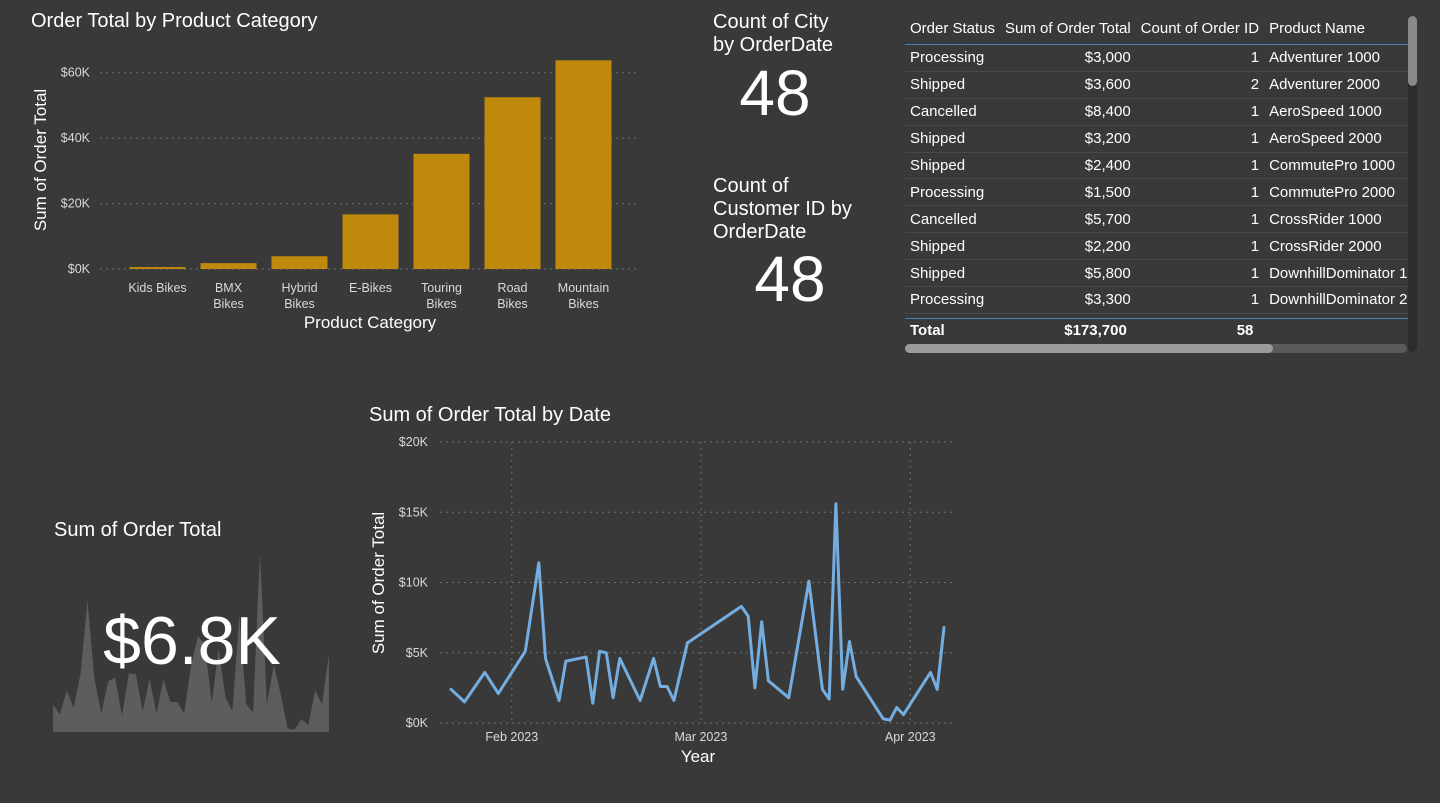  What do you see at coordinates (417, 653) in the screenshot?
I see `line-y-tick-label: $5K` at bounding box center [417, 653].